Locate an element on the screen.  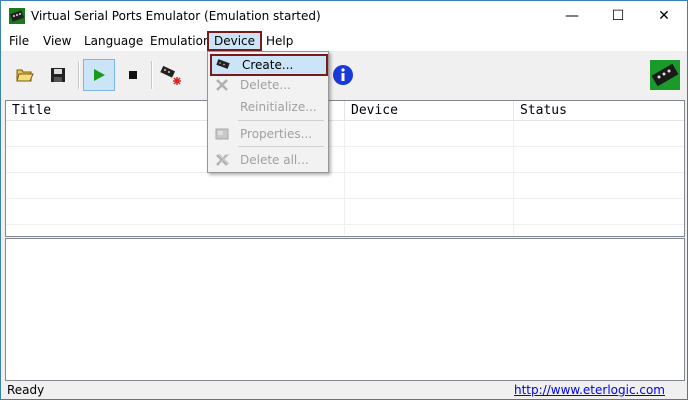
start-button is located at coordinates (99, 75).